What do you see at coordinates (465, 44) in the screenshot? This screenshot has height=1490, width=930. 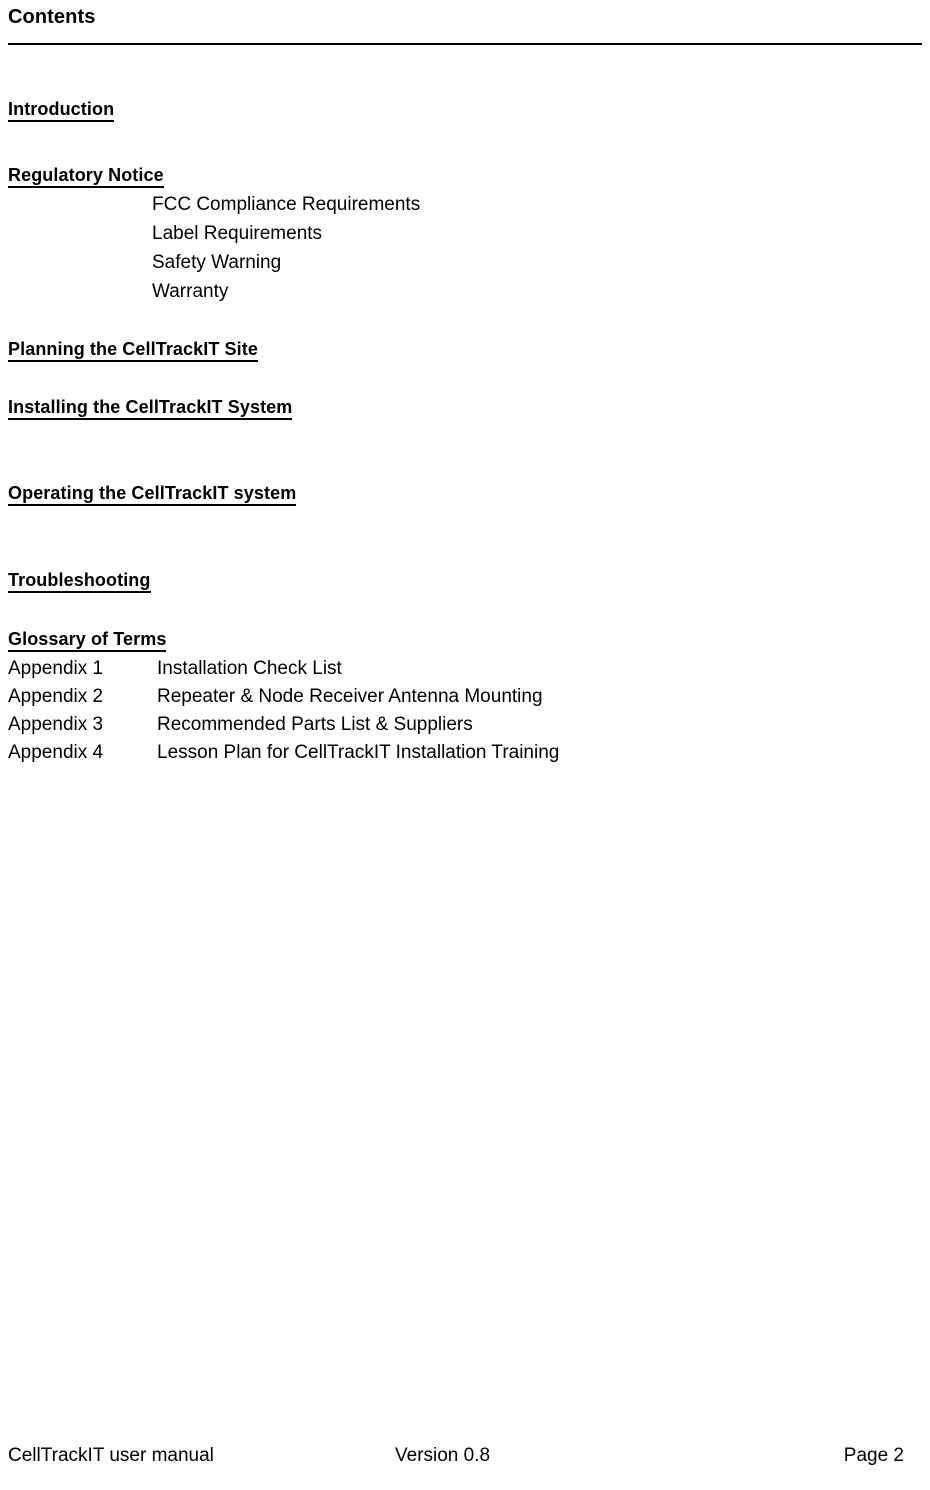 I see `header-divider` at bounding box center [465, 44].